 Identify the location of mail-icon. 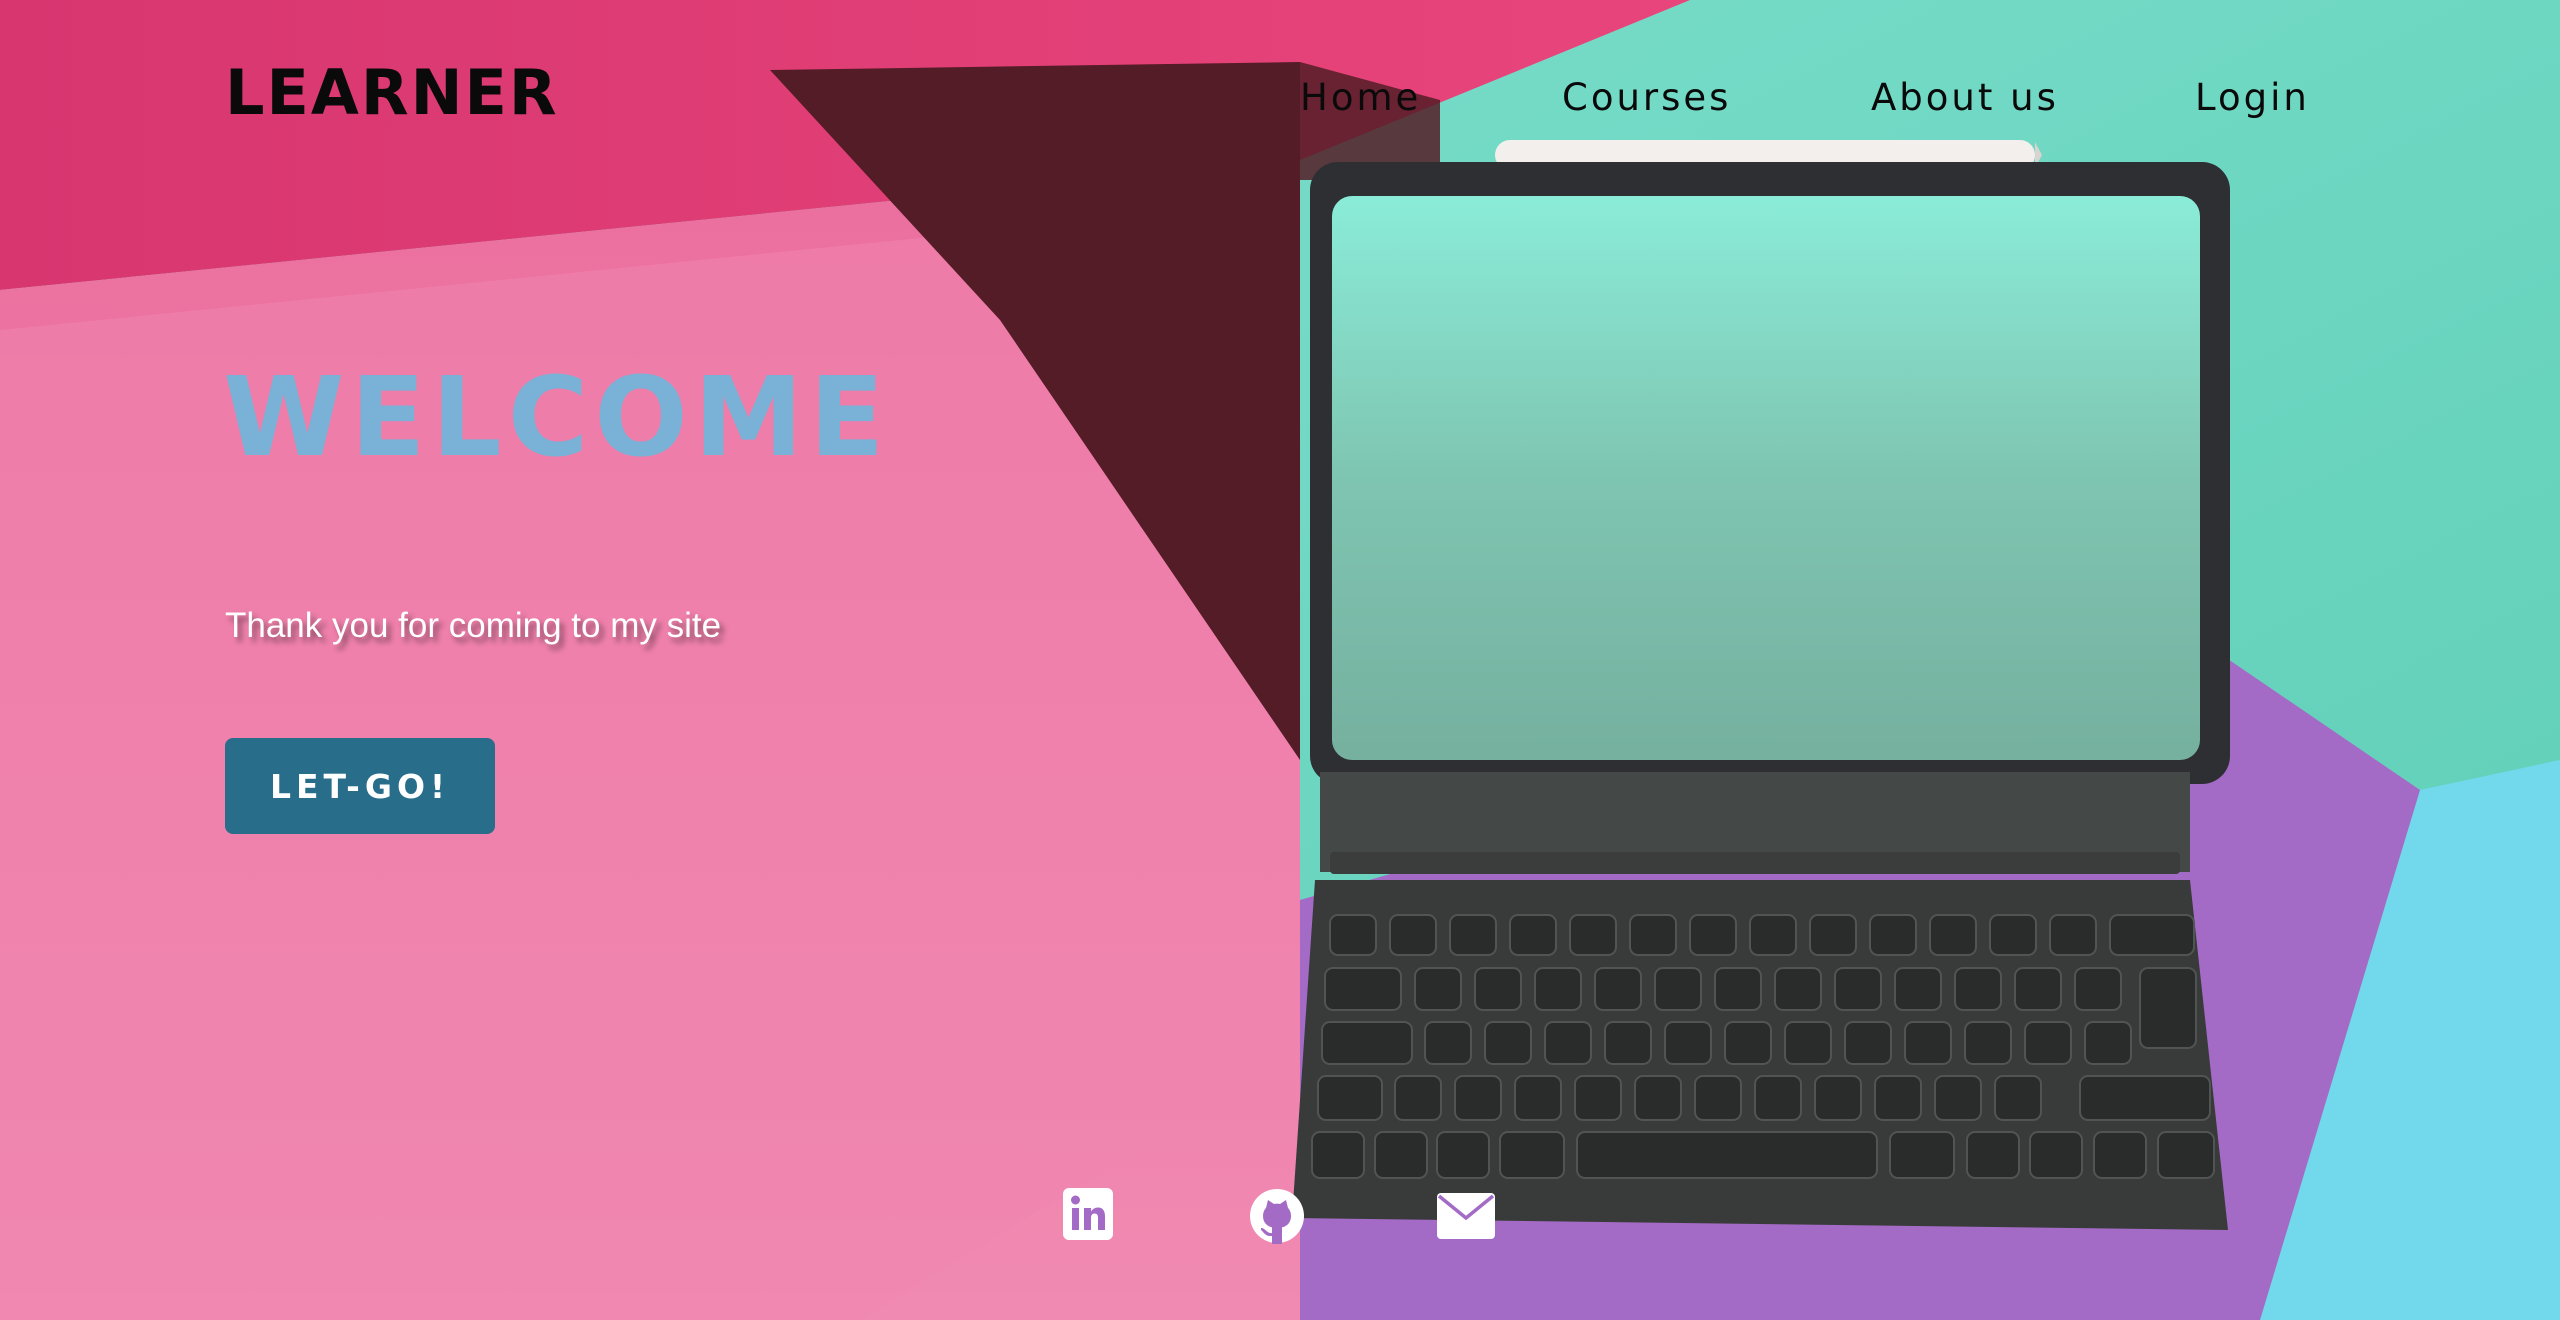
(1466, 1216).